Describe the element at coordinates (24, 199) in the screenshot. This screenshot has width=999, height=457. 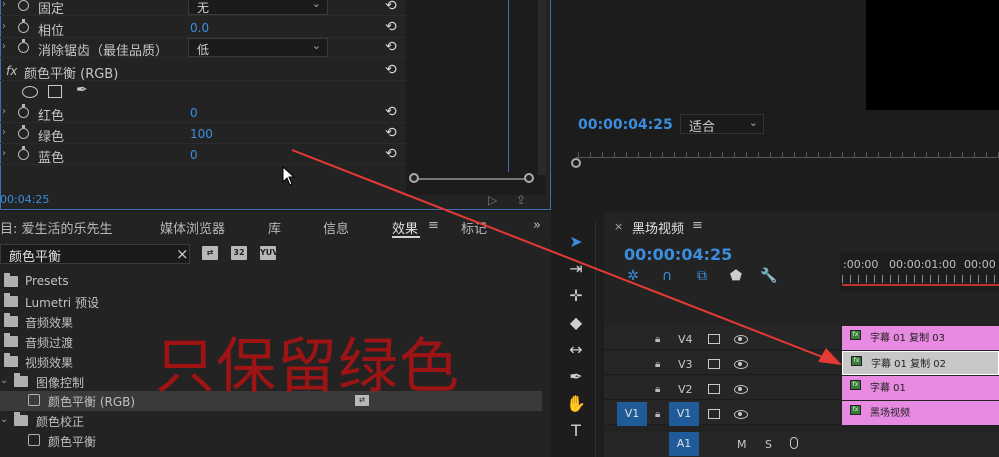
I see `effect-timecode: 00:04:25` at that location.